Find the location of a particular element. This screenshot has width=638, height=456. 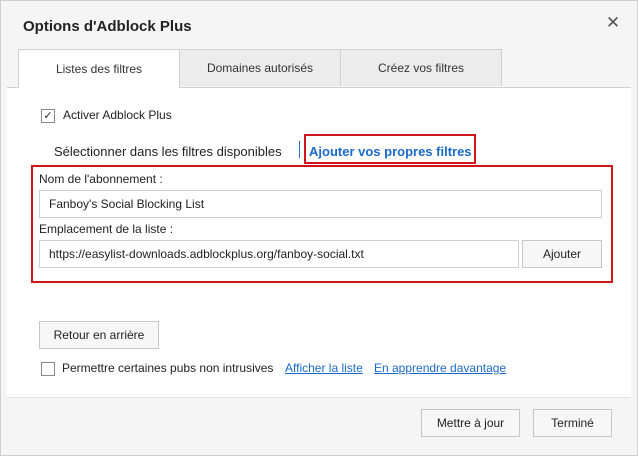

acceptable-ads-label: Permettre certaines pubs non intrusives is located at coordinates (168, 368).